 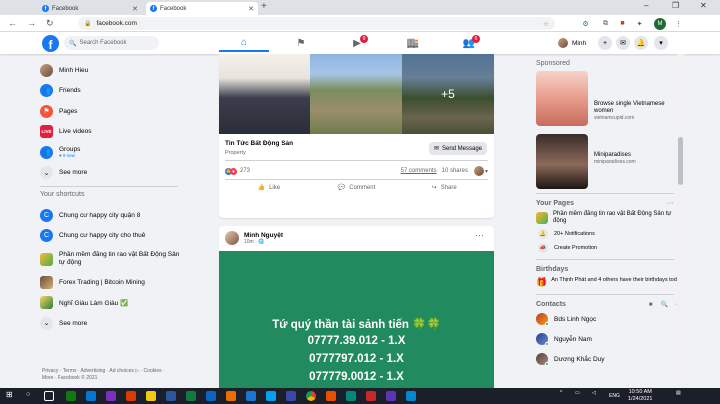 What do you see at coordinates (615, 155) in the screenshot?
I see `ad-title: Miniparadises` at bounding box center [615, 155].